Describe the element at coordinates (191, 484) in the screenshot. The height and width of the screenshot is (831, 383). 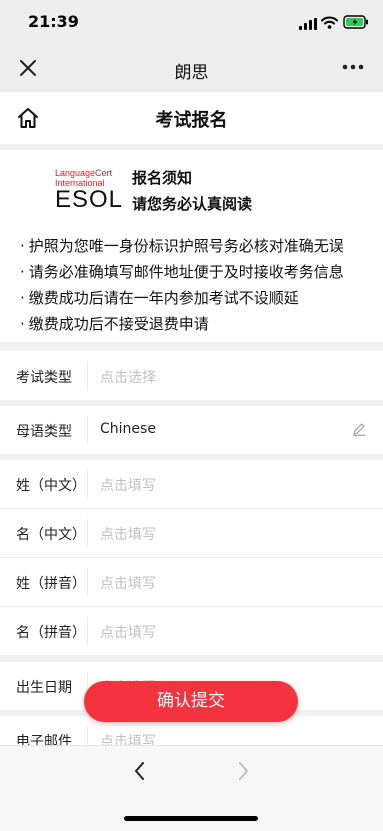
I see `surname-cn-field: 姓（中文） 点击填写` at that location.